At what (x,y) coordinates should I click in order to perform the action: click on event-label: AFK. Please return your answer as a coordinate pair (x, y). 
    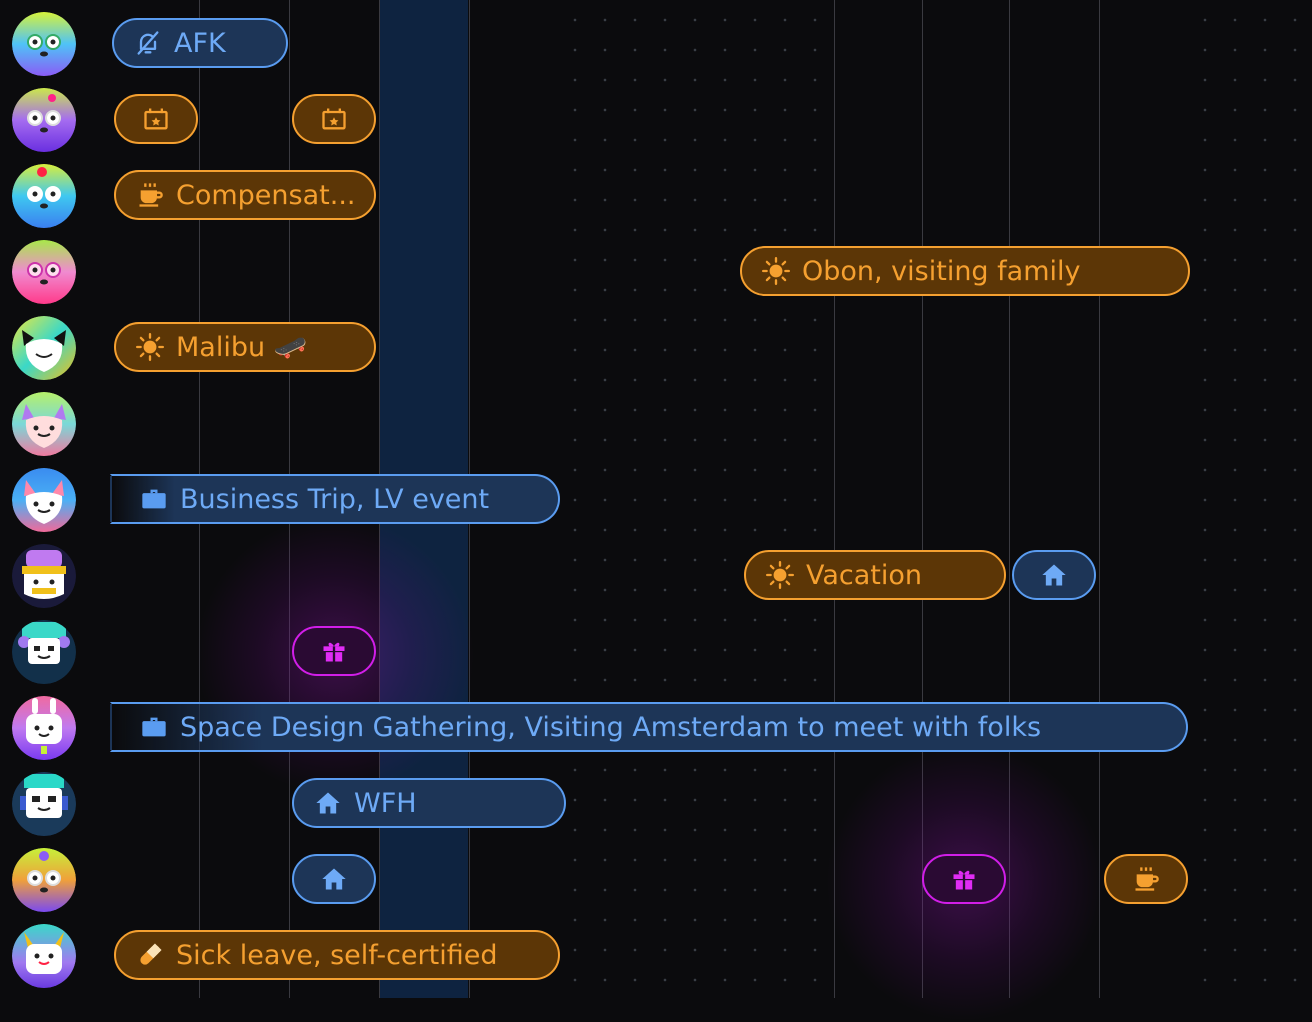
    Looking at the image, I should click on (200, 43).